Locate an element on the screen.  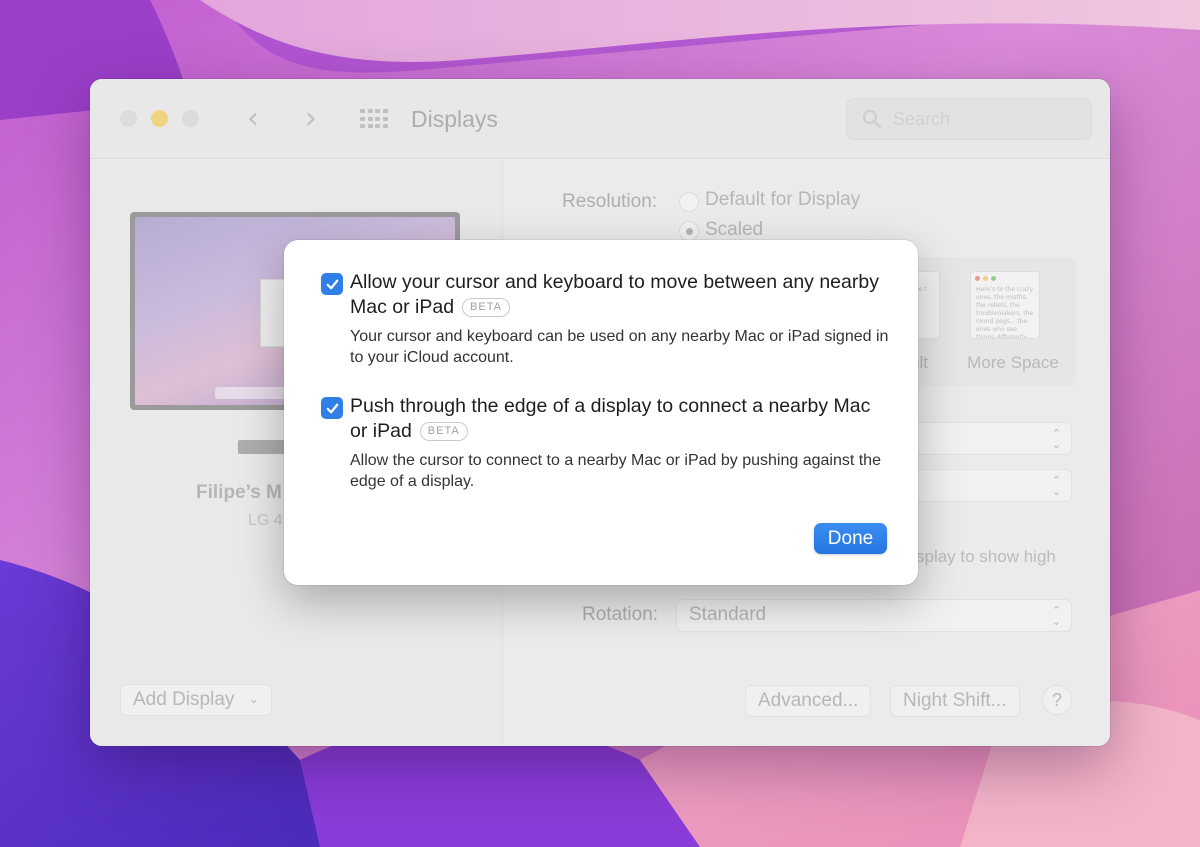
checkbox-move-between-devices is located at coordinates (332, 284).